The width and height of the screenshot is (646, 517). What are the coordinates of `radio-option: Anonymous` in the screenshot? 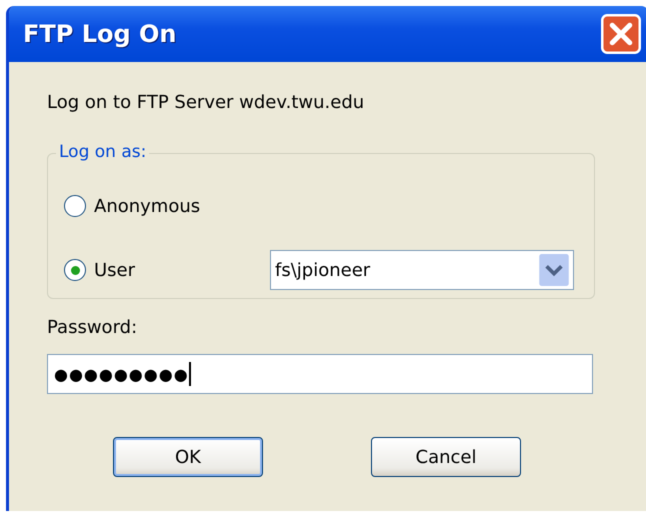 It's located at (167, 206).